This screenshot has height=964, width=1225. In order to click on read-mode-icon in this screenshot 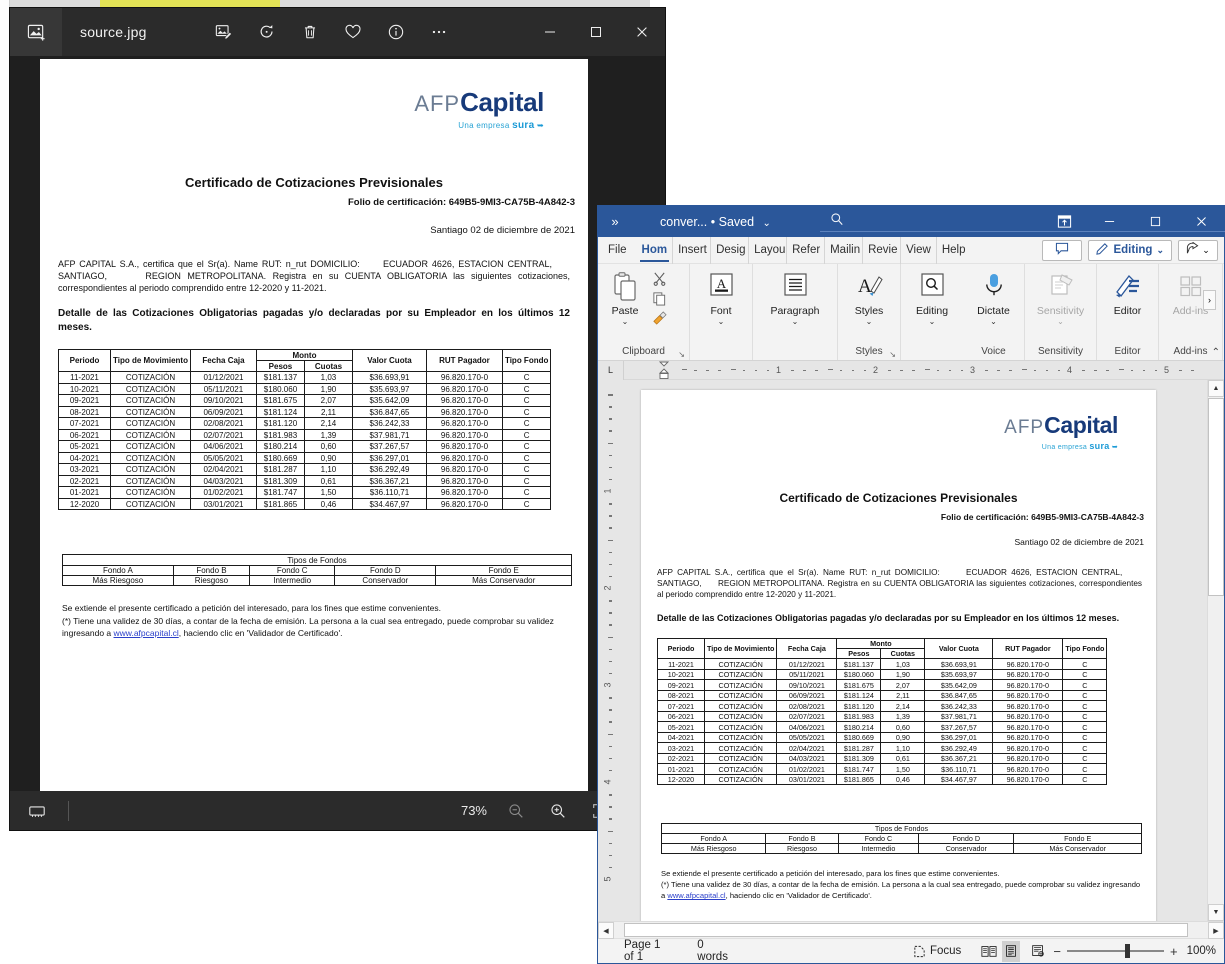, I will do `click(989, 951)`.